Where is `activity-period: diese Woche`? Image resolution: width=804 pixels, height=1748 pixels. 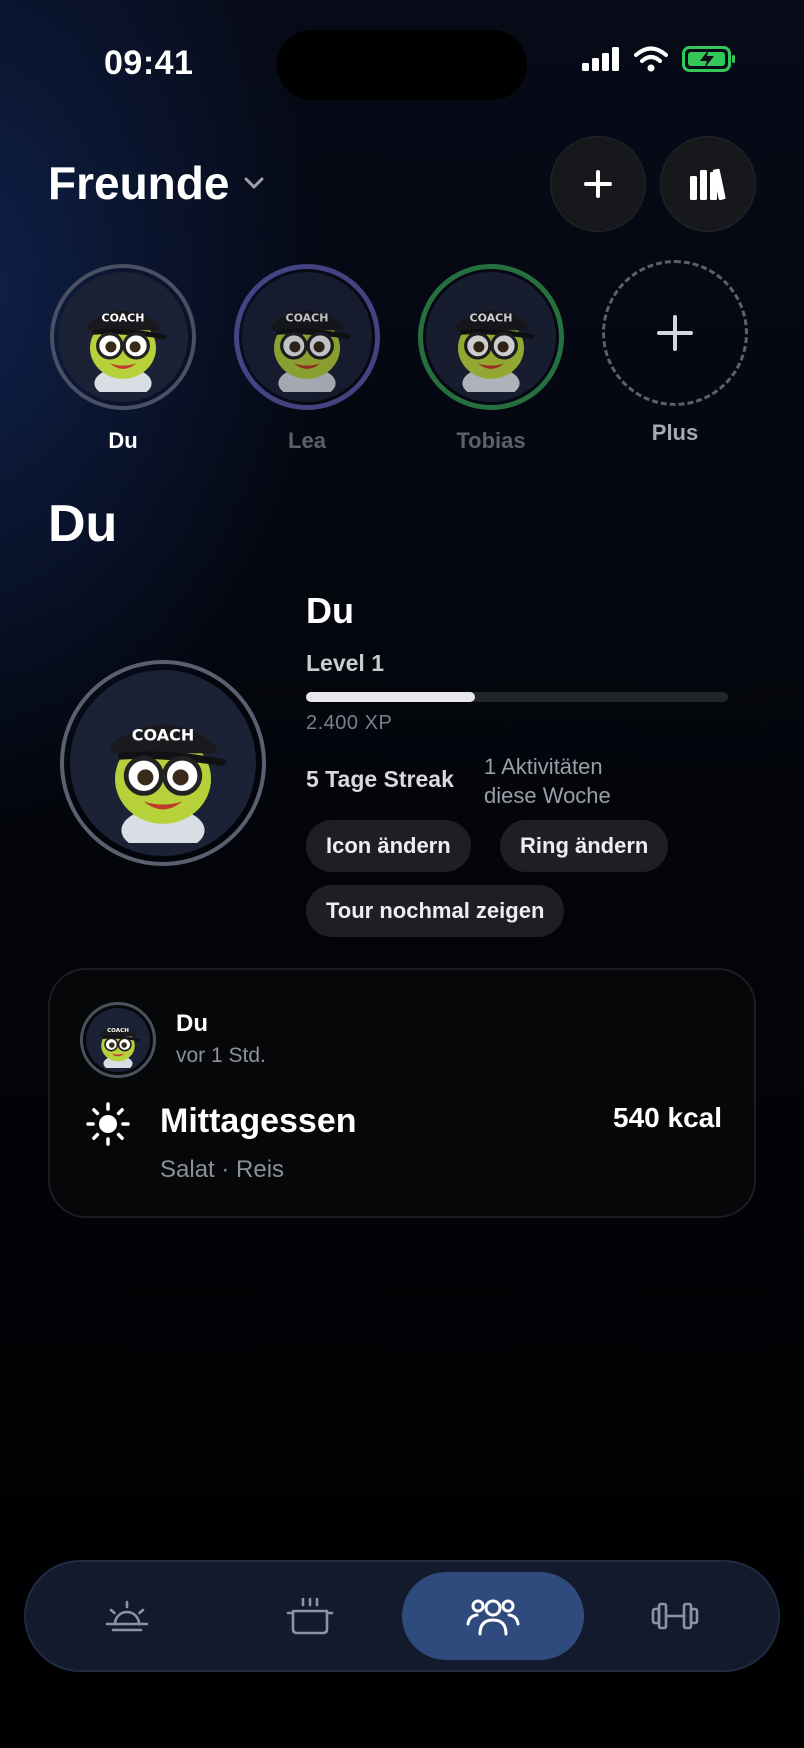 activity-period: diese Woche is located at coordinates (547, 795).